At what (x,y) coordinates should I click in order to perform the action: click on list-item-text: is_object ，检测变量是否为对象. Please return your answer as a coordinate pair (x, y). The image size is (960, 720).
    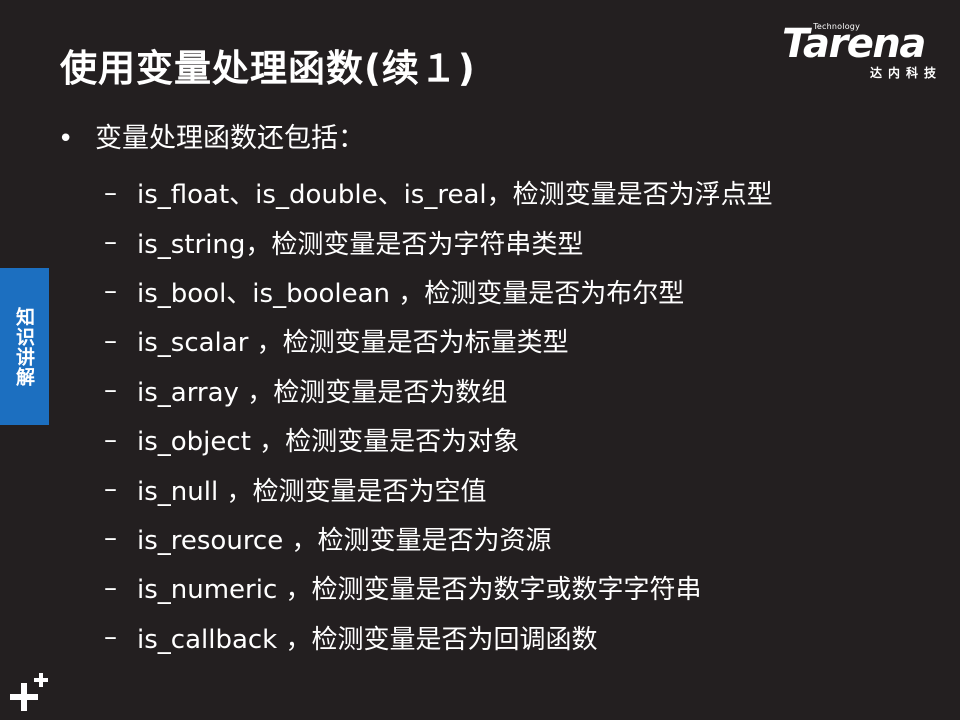
    Looking at the image, I should click on (328, 442).